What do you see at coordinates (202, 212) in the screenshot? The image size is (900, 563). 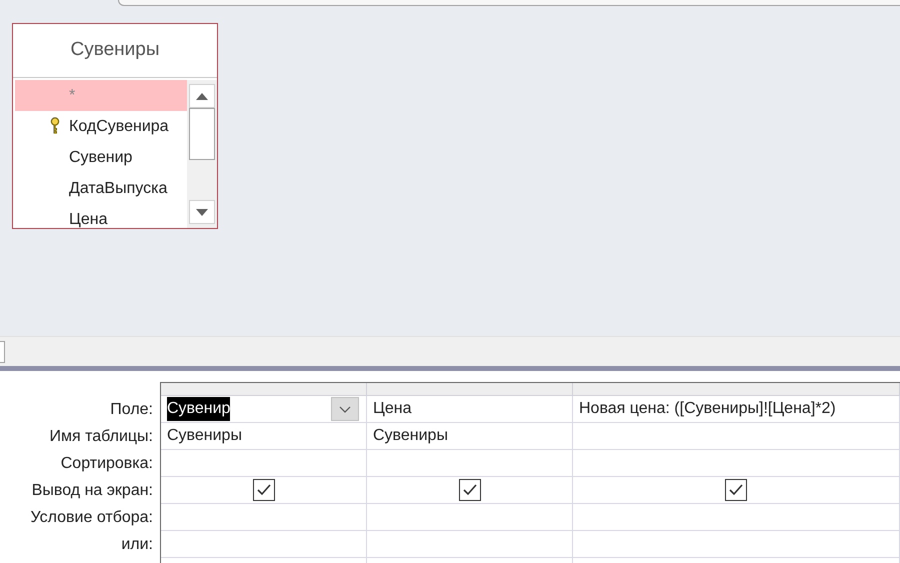 I see `scroll-down-icon` at bounding box center [202, 212].